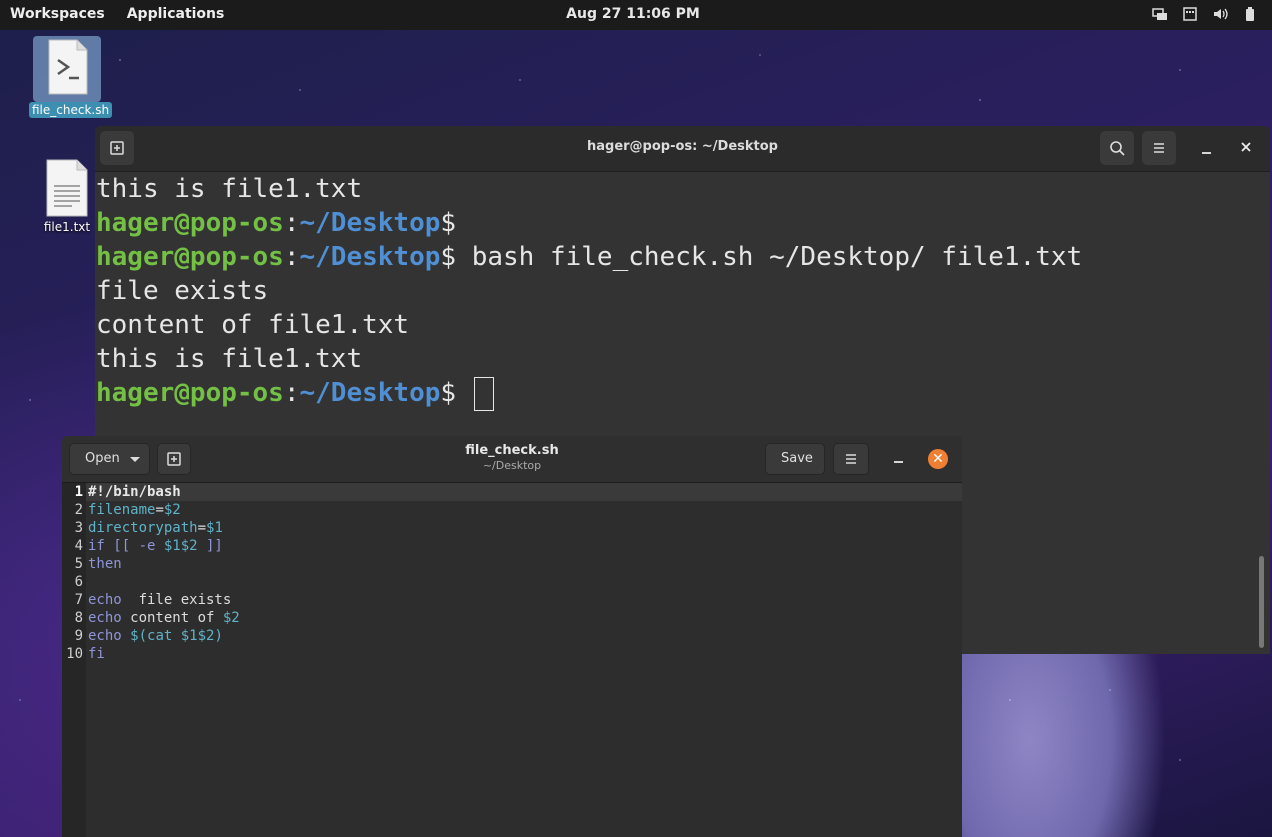 The width and height of the screenshot is (1272, 837). I want to click on terminal-output-line: content of file1.txt, so click(253, 325).